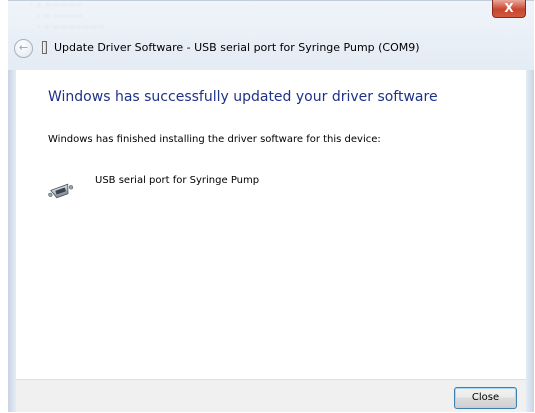 Image resolution: width=535 pixels, height=413 pixels. What do you see at coordinates (271, 395) in the screenshot?
I see `dialog-footer: Close` at bounding box center [271, 395].